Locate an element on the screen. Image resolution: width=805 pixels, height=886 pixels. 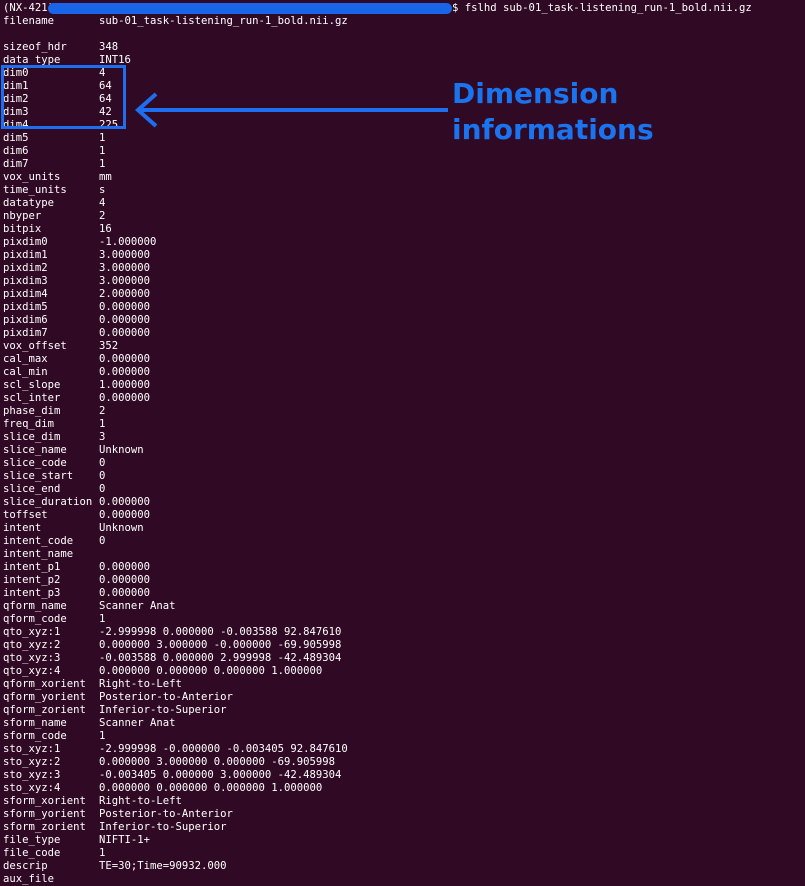
field-value: -2.999998 -0.000000 -0.003405 92.847610 is located at coordinates (223, 749).